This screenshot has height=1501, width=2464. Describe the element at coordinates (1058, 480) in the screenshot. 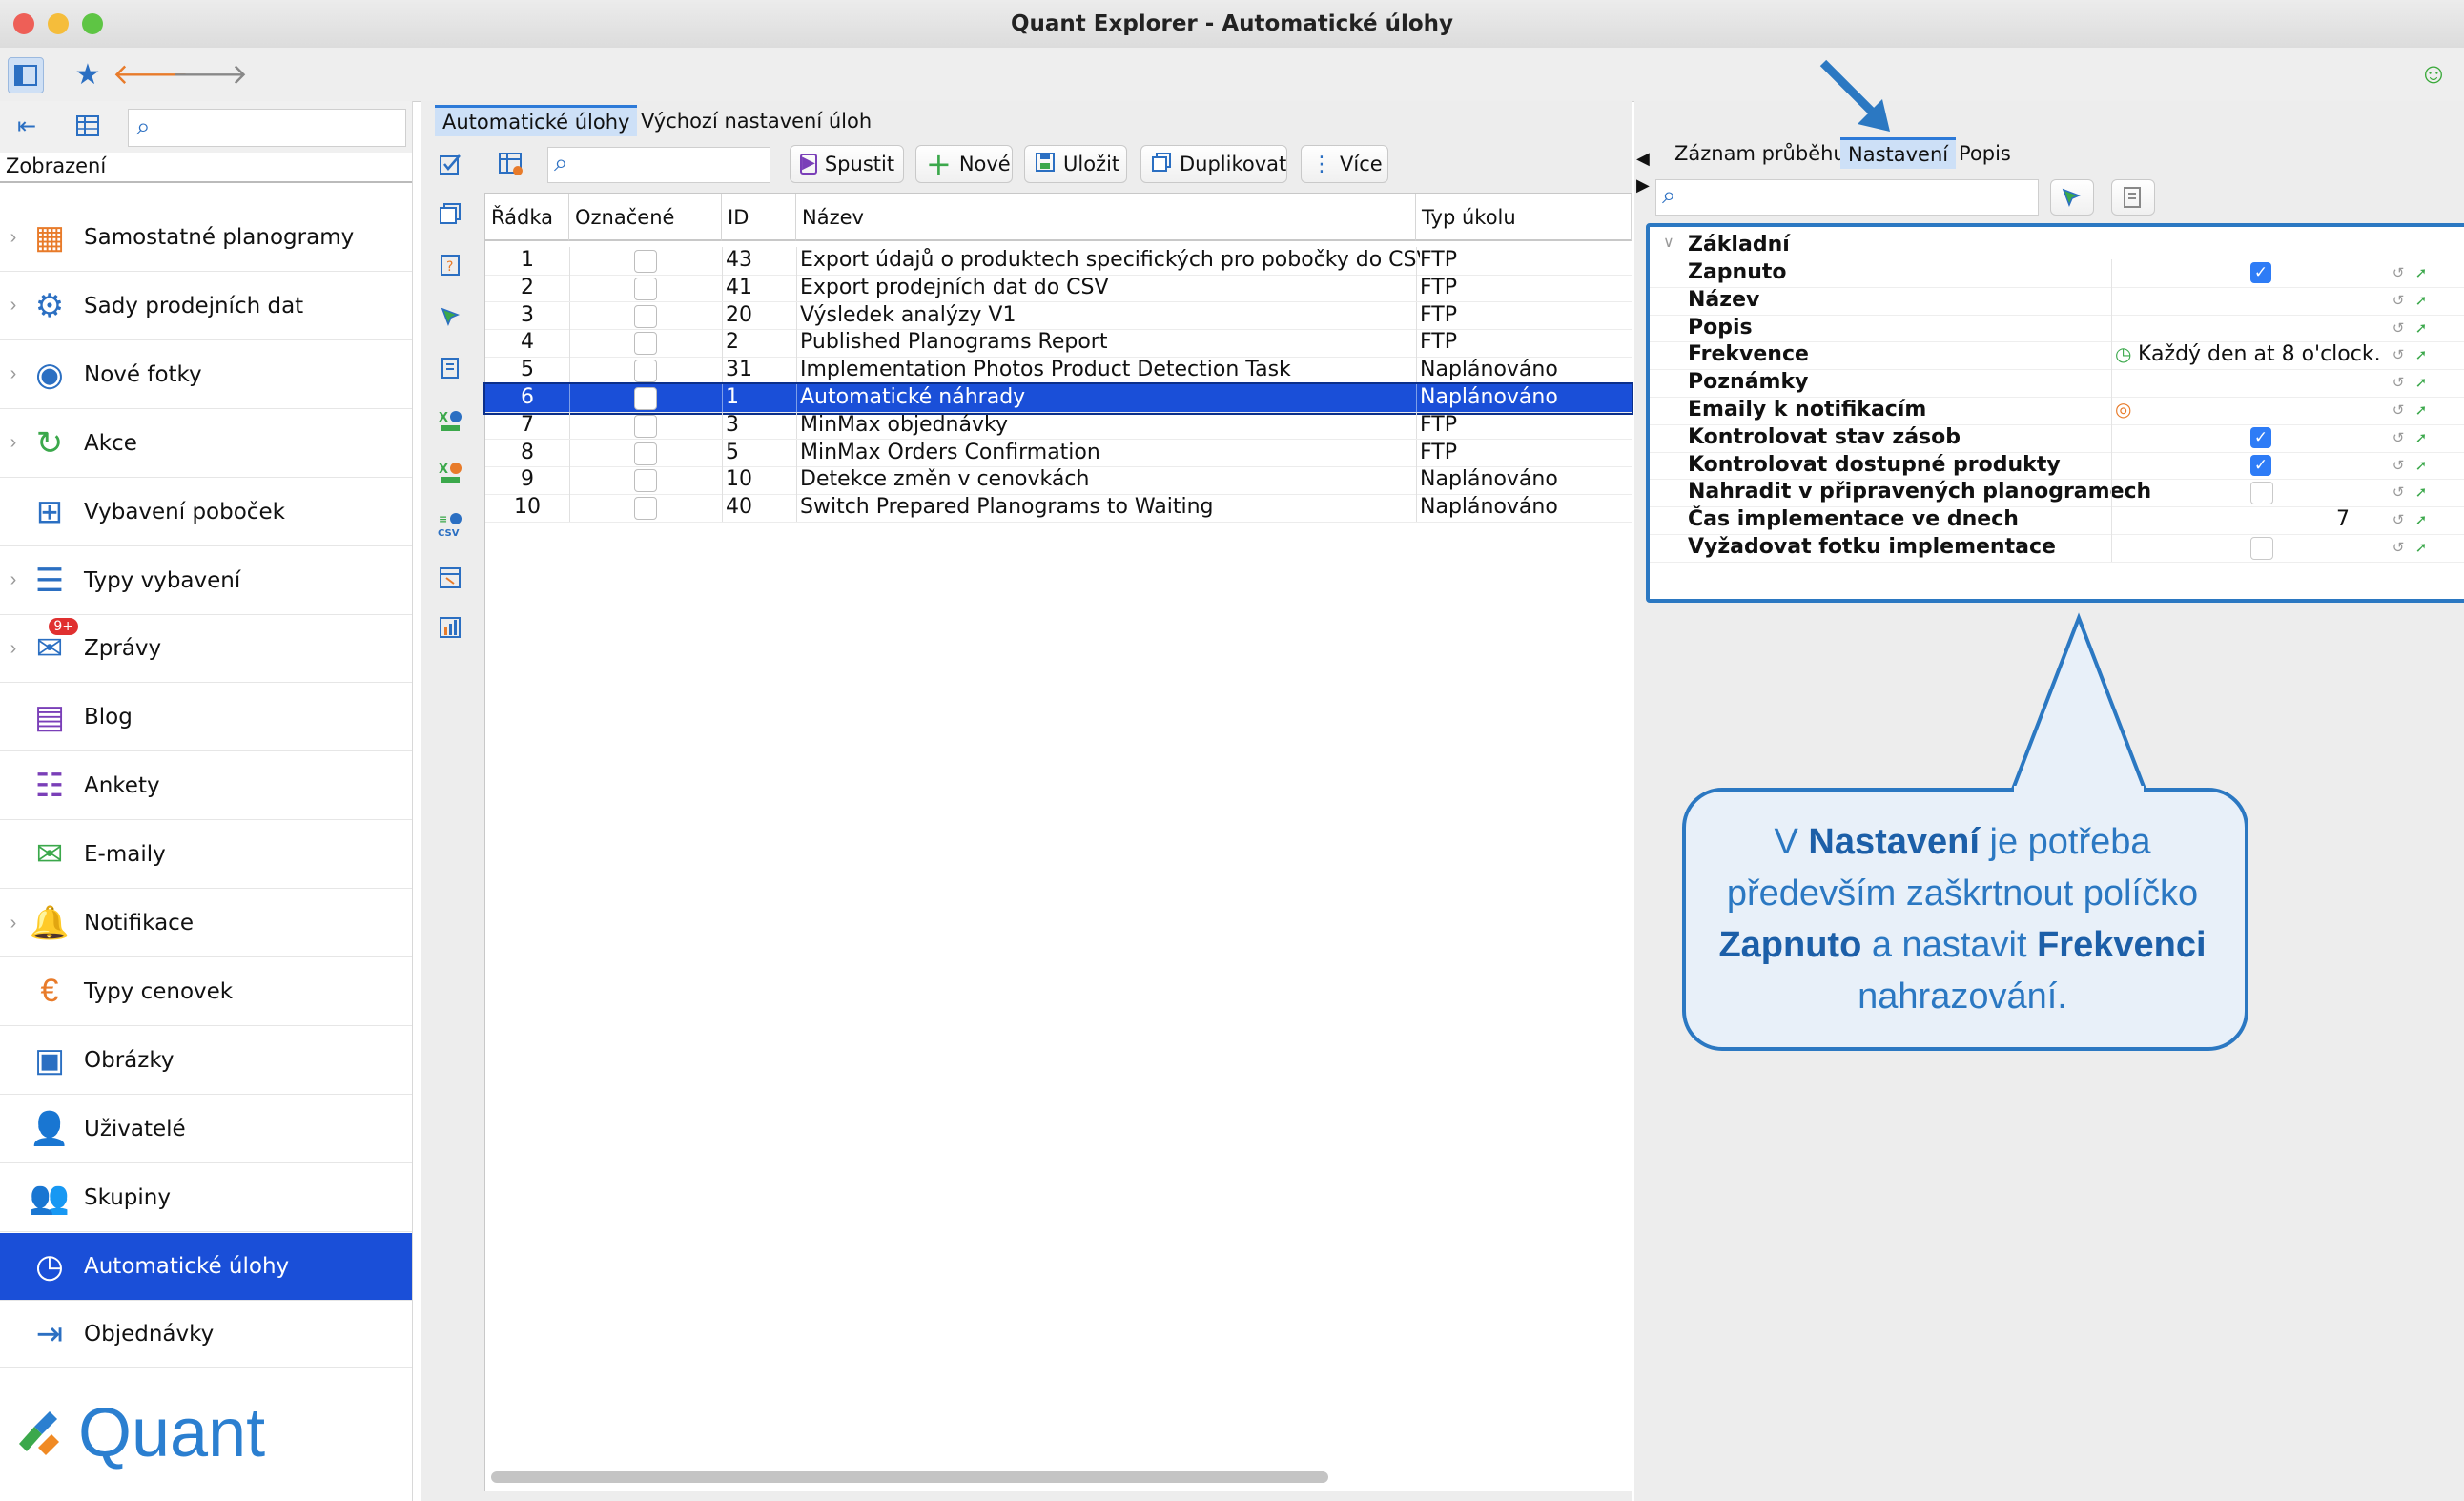

I see `table-row: 9 10 Detekce změn v cenovkách Naplánováno` at that location.